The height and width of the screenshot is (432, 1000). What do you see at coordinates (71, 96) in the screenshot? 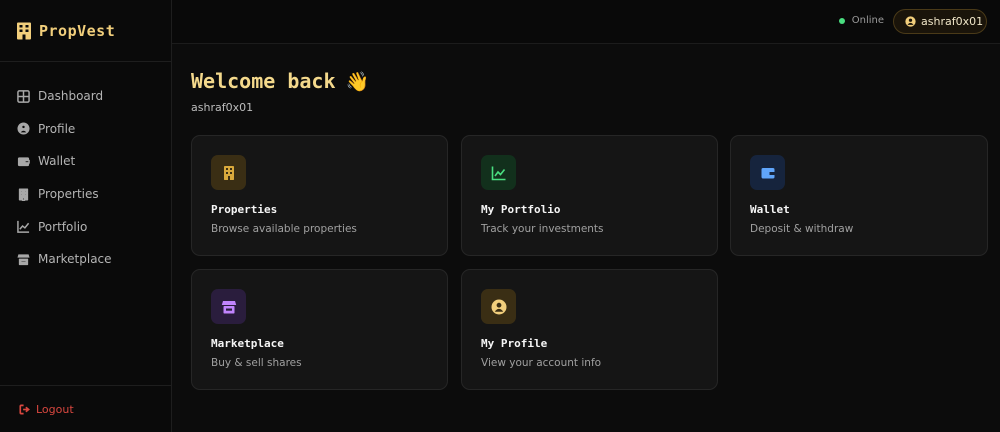
I see `sidebar-item-label: Dashboard` at bounding box center [71, 96].